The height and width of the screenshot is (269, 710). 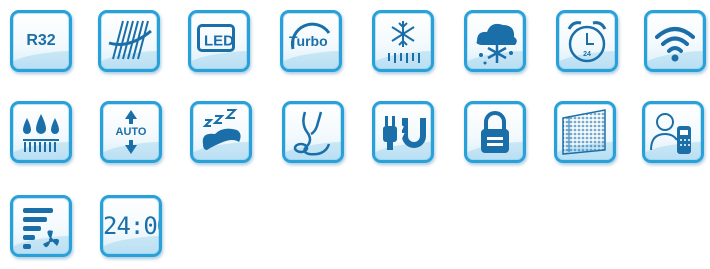 What do you see at coordinates (221, 132) in the screenshot?
I see `sleep-mode-icon` at bounding box center [221, 132].